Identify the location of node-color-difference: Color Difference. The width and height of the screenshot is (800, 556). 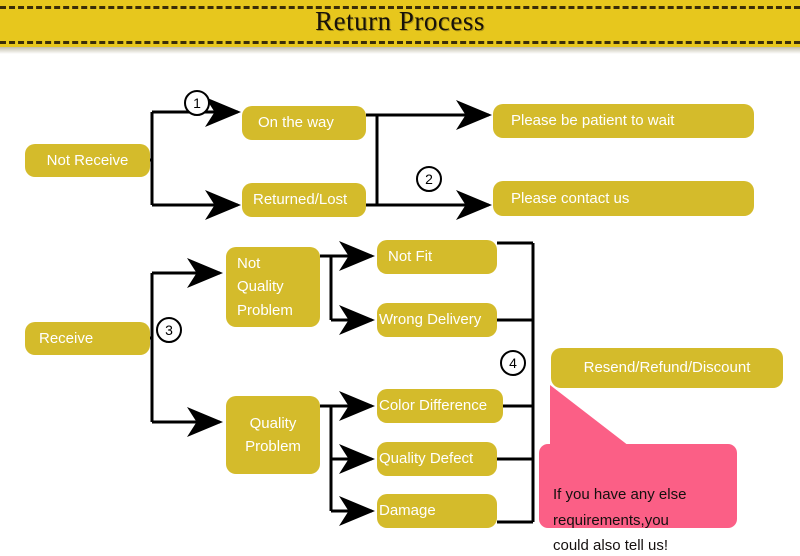
(440, 406).